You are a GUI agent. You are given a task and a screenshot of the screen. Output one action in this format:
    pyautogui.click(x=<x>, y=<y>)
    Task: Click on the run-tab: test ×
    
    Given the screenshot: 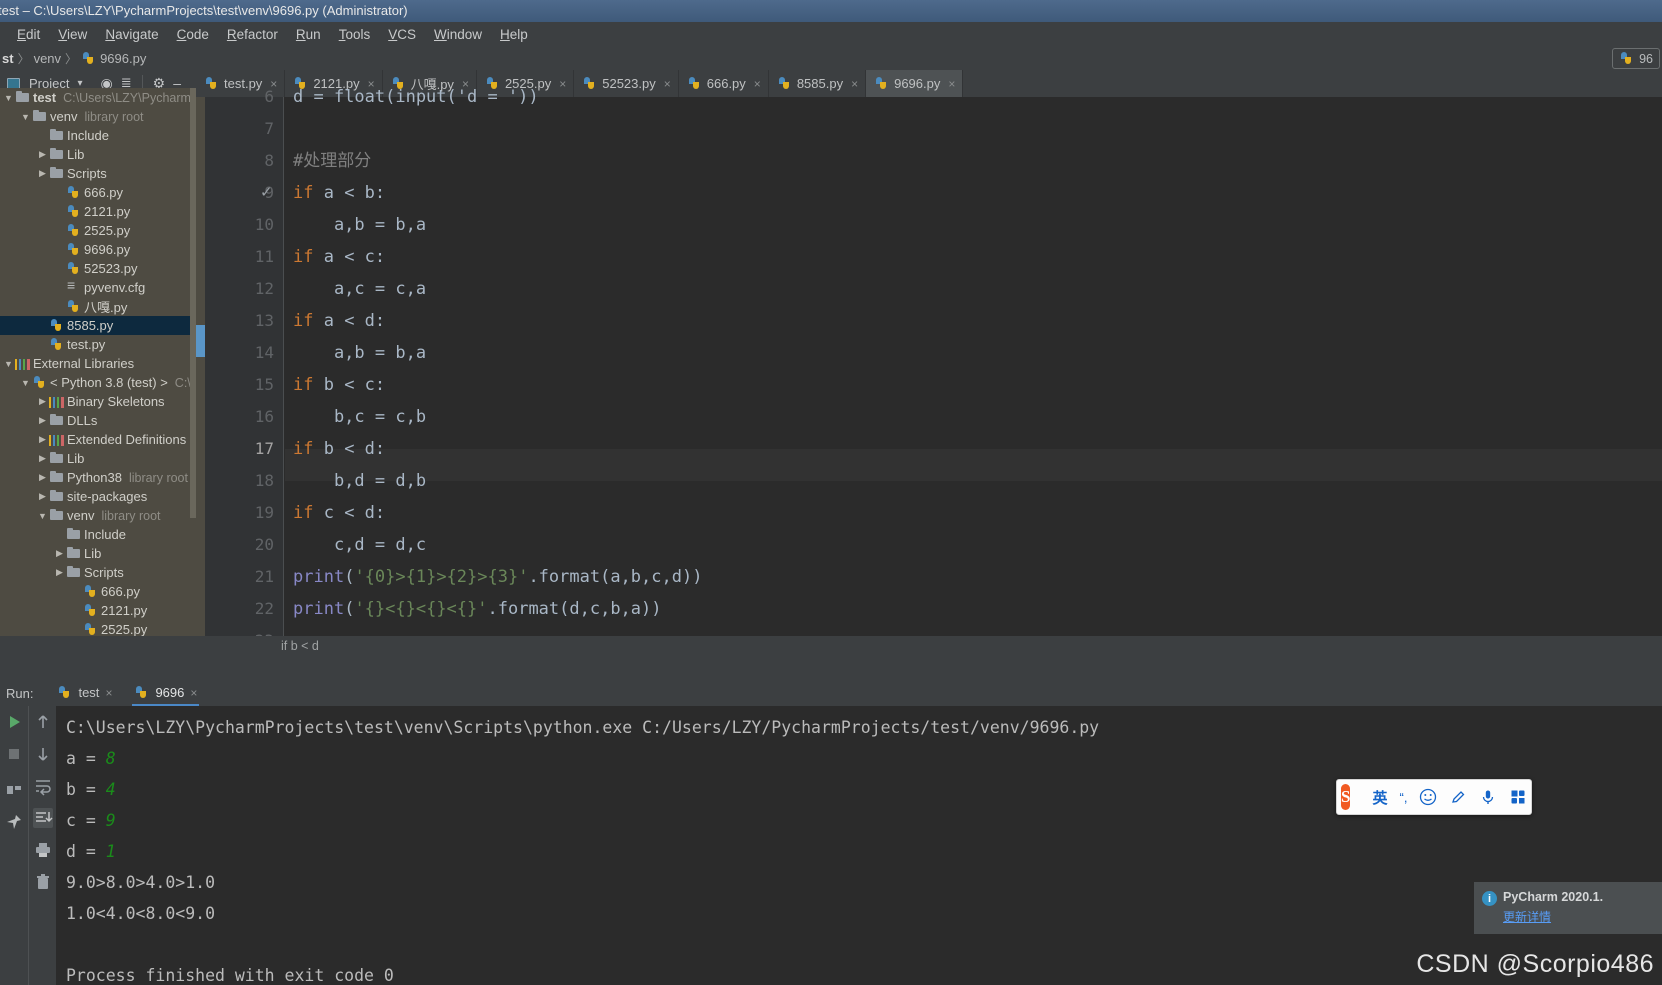 What is the action you would take?
    pyautogui.click(x=84, y=693)
    